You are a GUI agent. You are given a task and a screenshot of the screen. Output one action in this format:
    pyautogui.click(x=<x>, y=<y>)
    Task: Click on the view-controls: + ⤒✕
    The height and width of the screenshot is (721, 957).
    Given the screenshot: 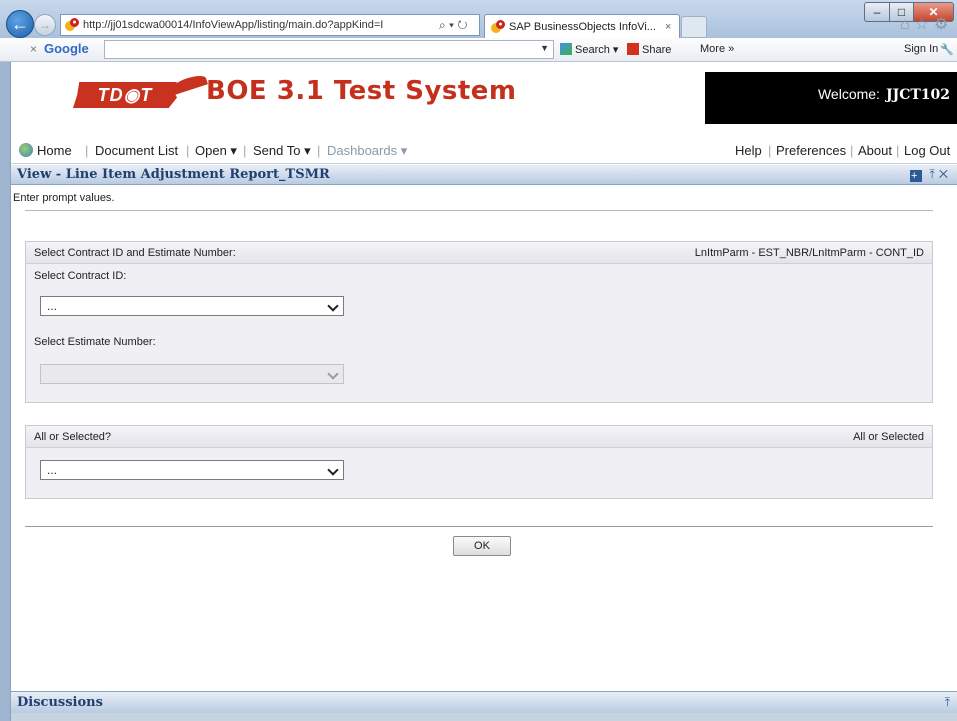 What is the action you would take?
    pyautogui.click(x=931, y=174)
    